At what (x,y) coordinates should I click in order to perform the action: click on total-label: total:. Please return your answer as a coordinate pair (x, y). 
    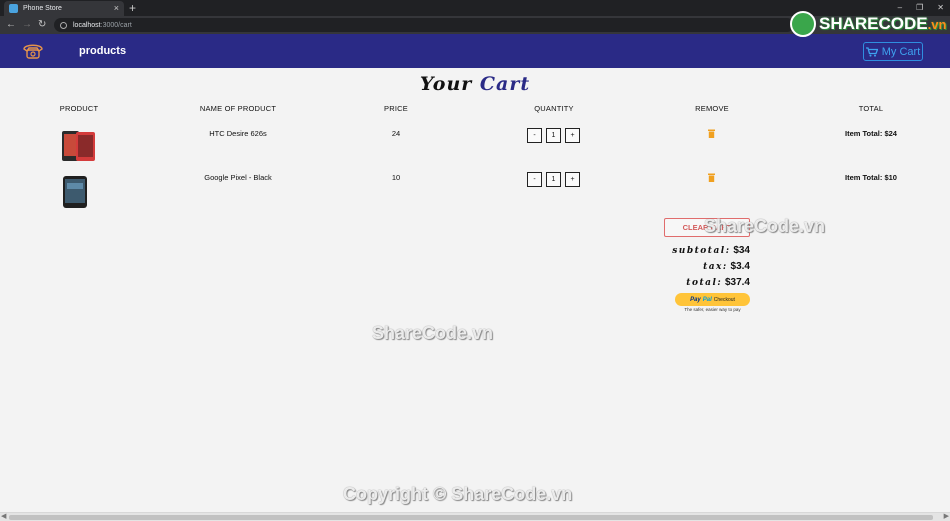
    Looking at the image, I should click on (704, 283).